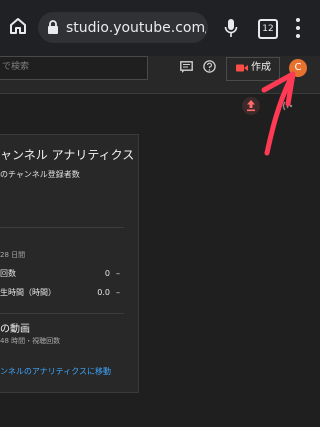  Describe the element at coordinates (27, 67) in the screenshot. I see `search-placeholder: で検索` at that location.